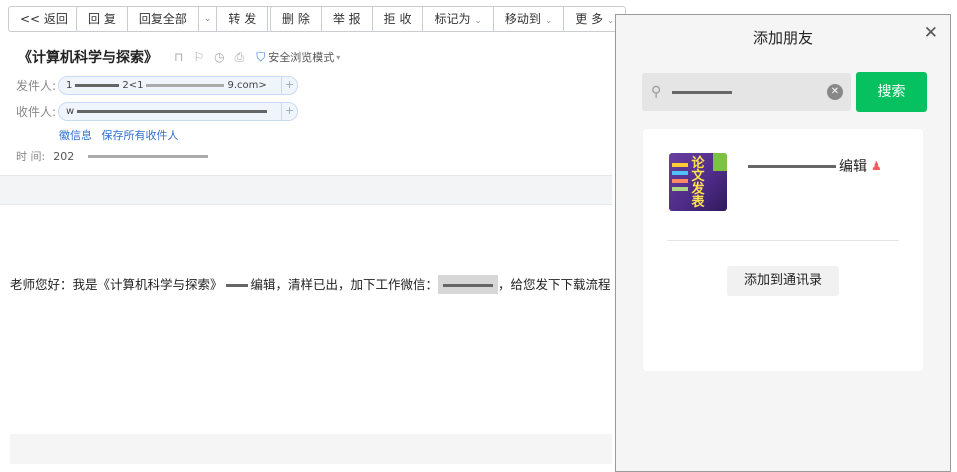  Describe the element at coordinates (102, 19) in the screenshot. I see `reply-button: 回 复` at that location.